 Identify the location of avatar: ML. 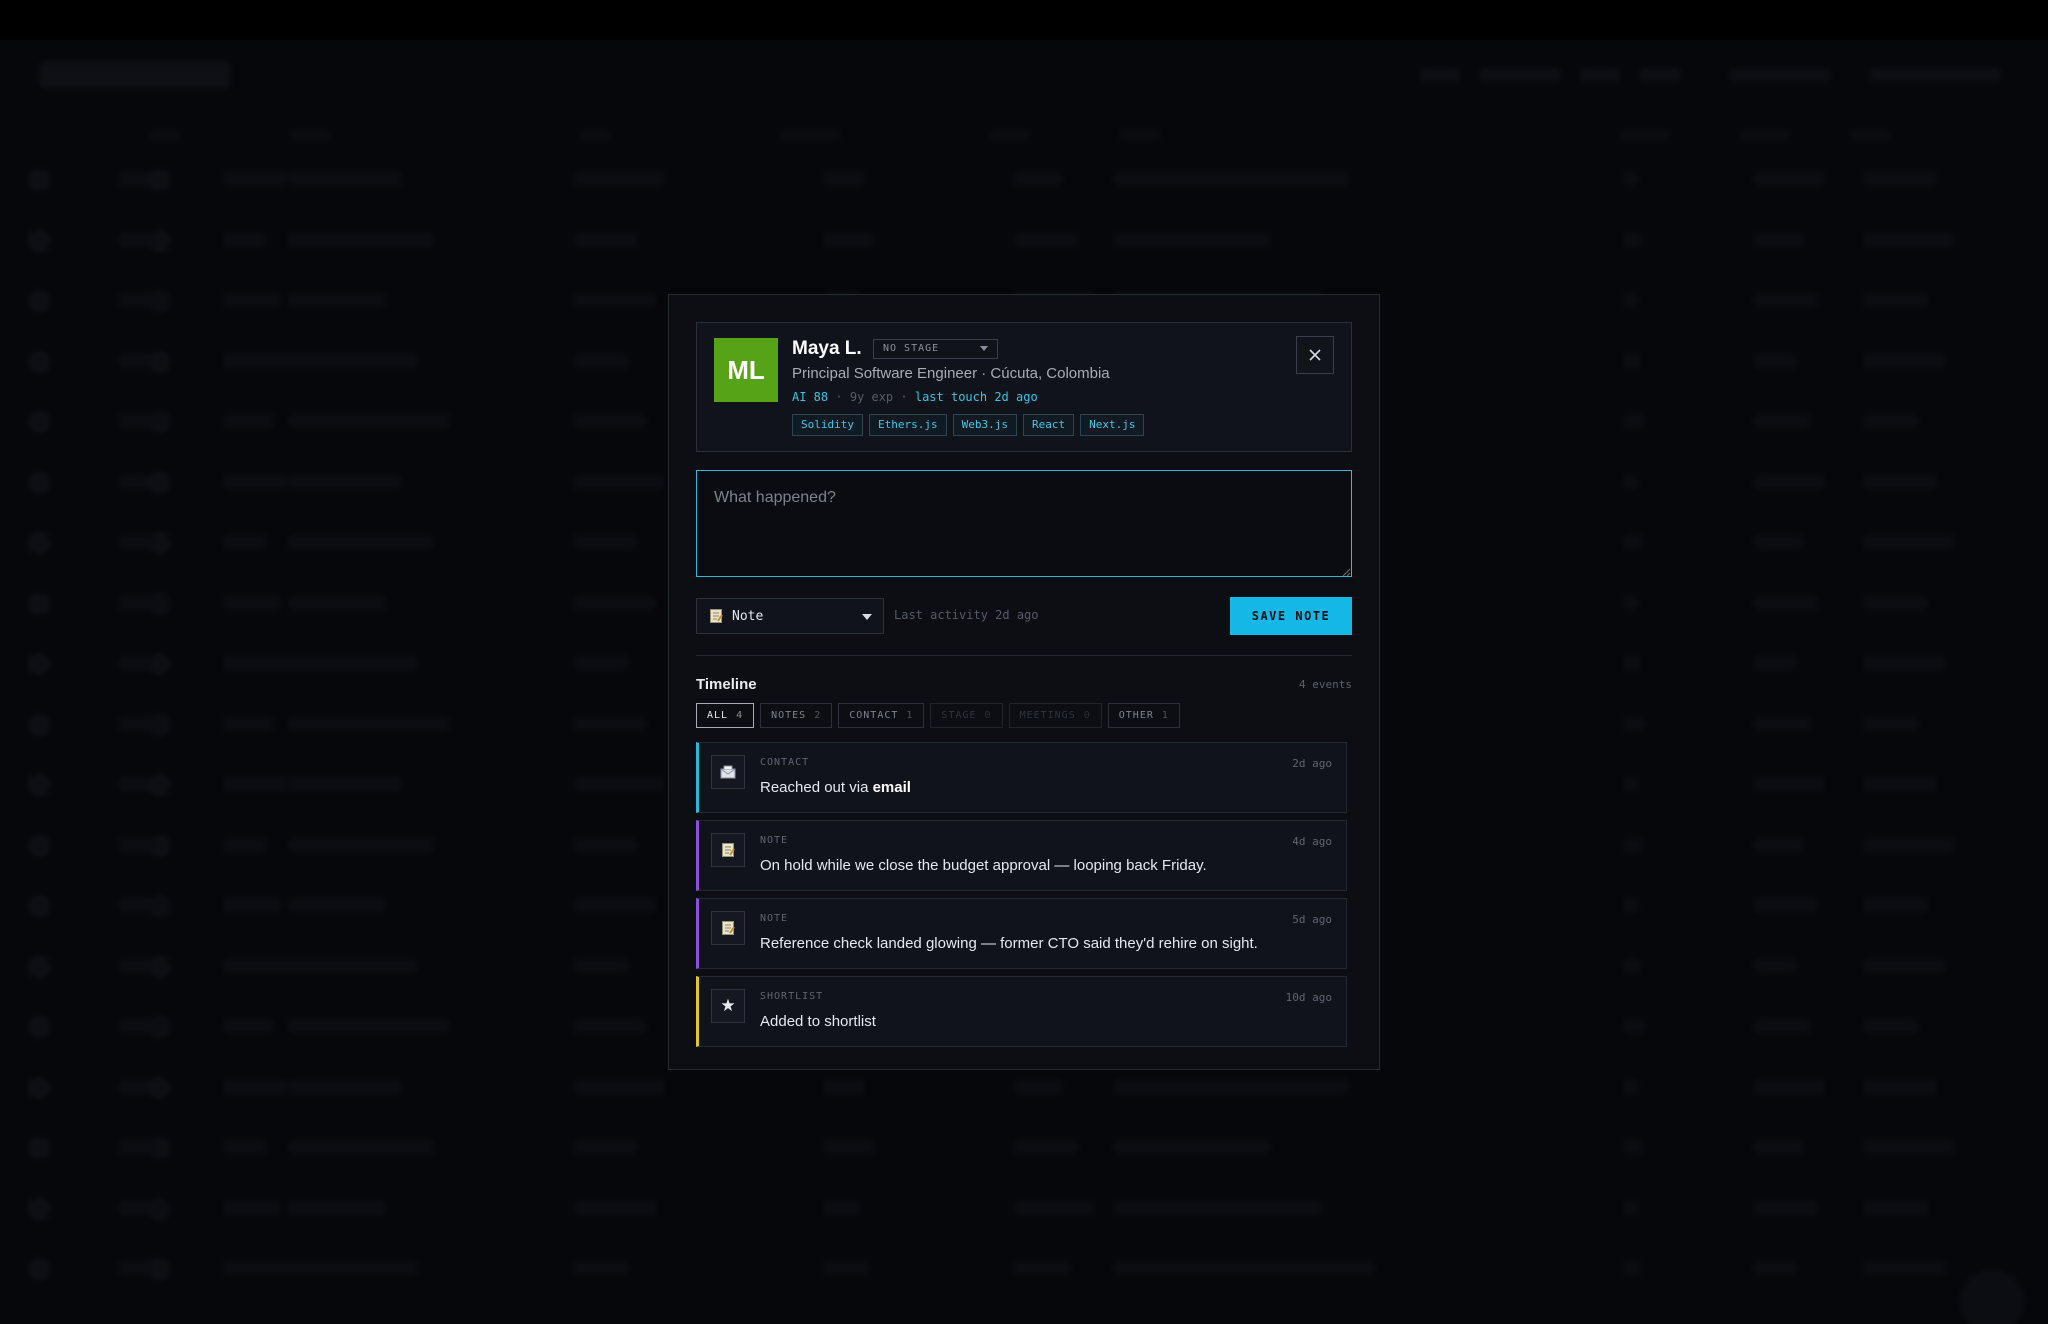
(746, 370).